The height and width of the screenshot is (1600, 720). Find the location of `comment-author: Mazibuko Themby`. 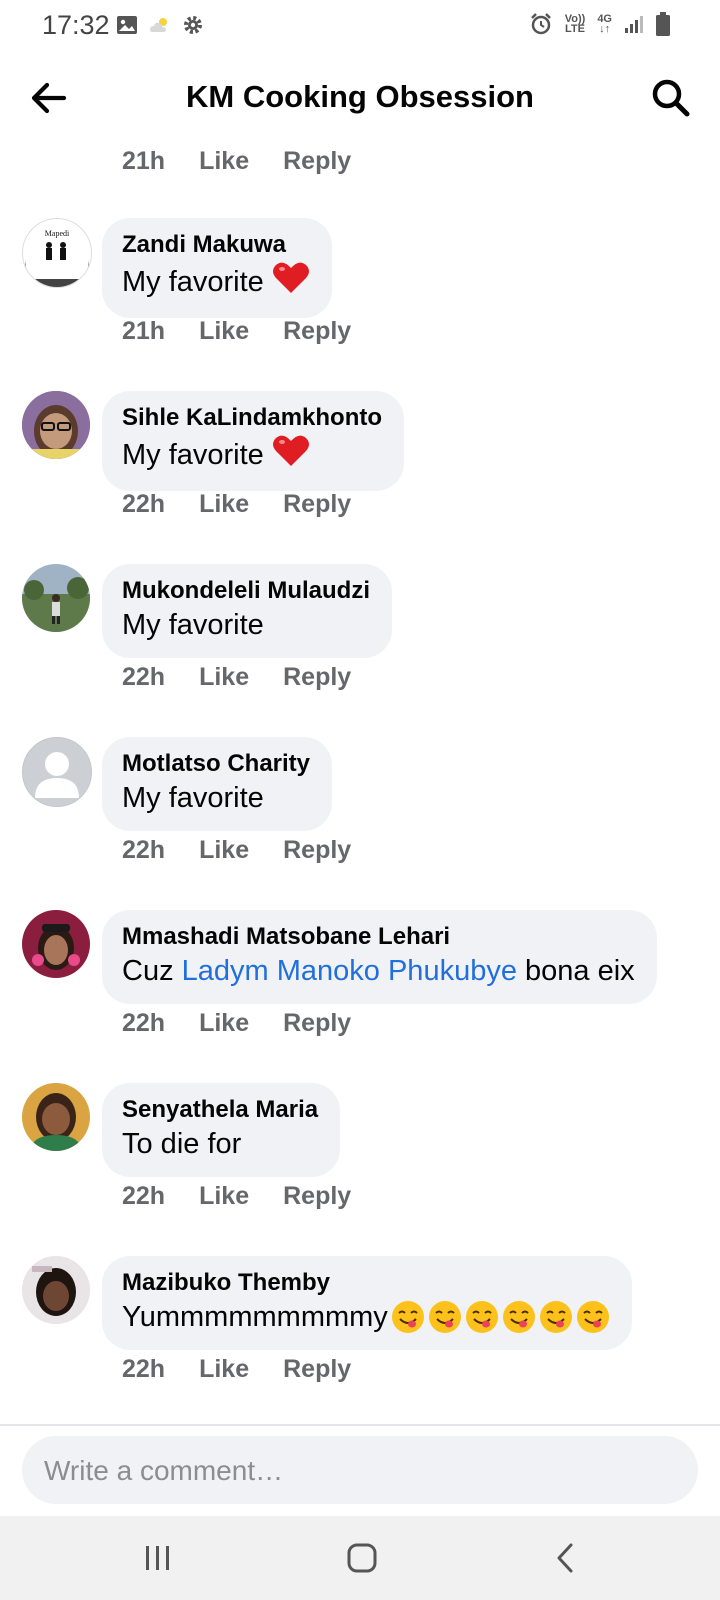

comment-author: Mazibuko Themby is located at coordinates (366, 1283).